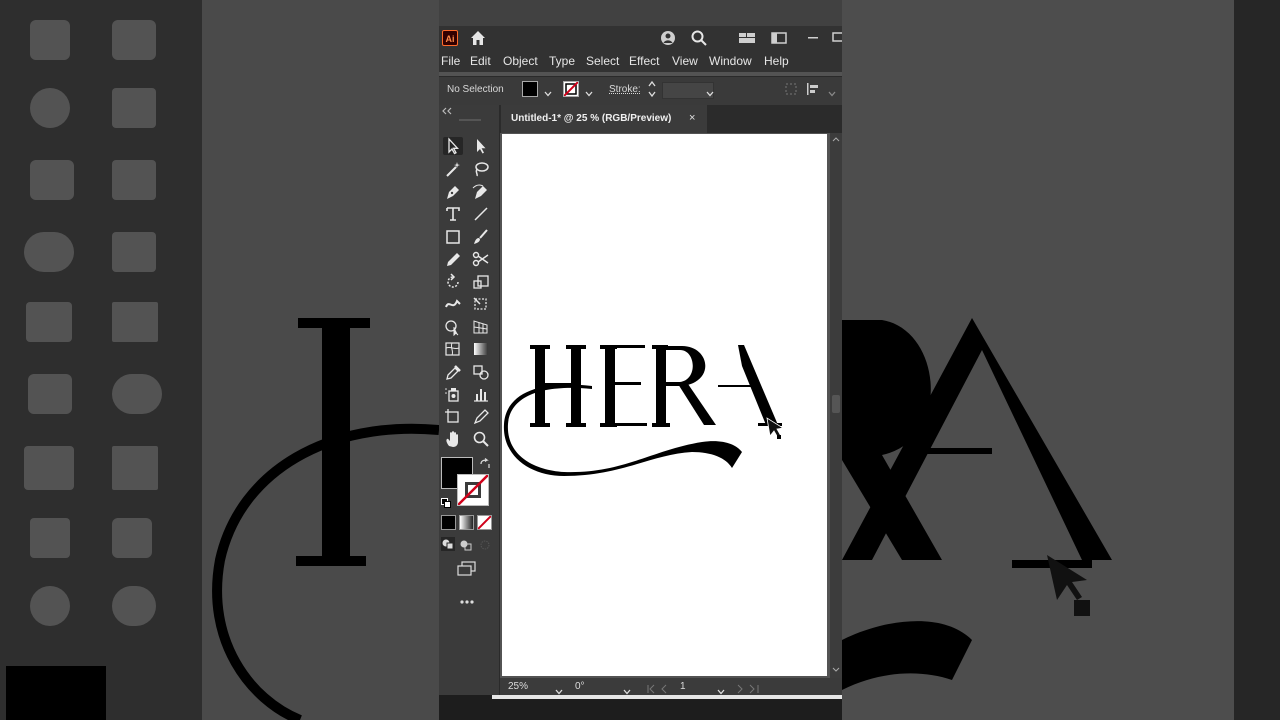 This screenshot has height=720, width=1280. I want to click on menu-object: Object, so click(520, 61).